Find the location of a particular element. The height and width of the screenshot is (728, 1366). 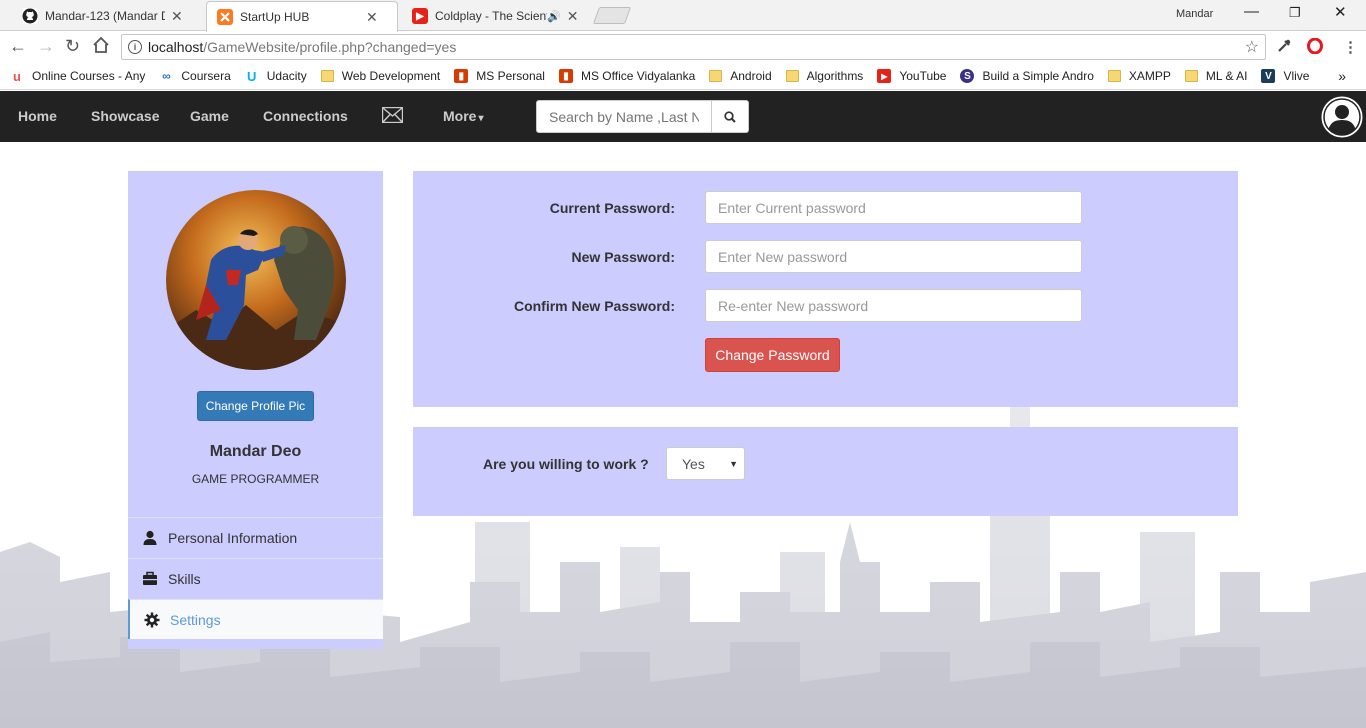

bookmark-udemy: u Online Courses - Any is located at coordinates (78, 76).